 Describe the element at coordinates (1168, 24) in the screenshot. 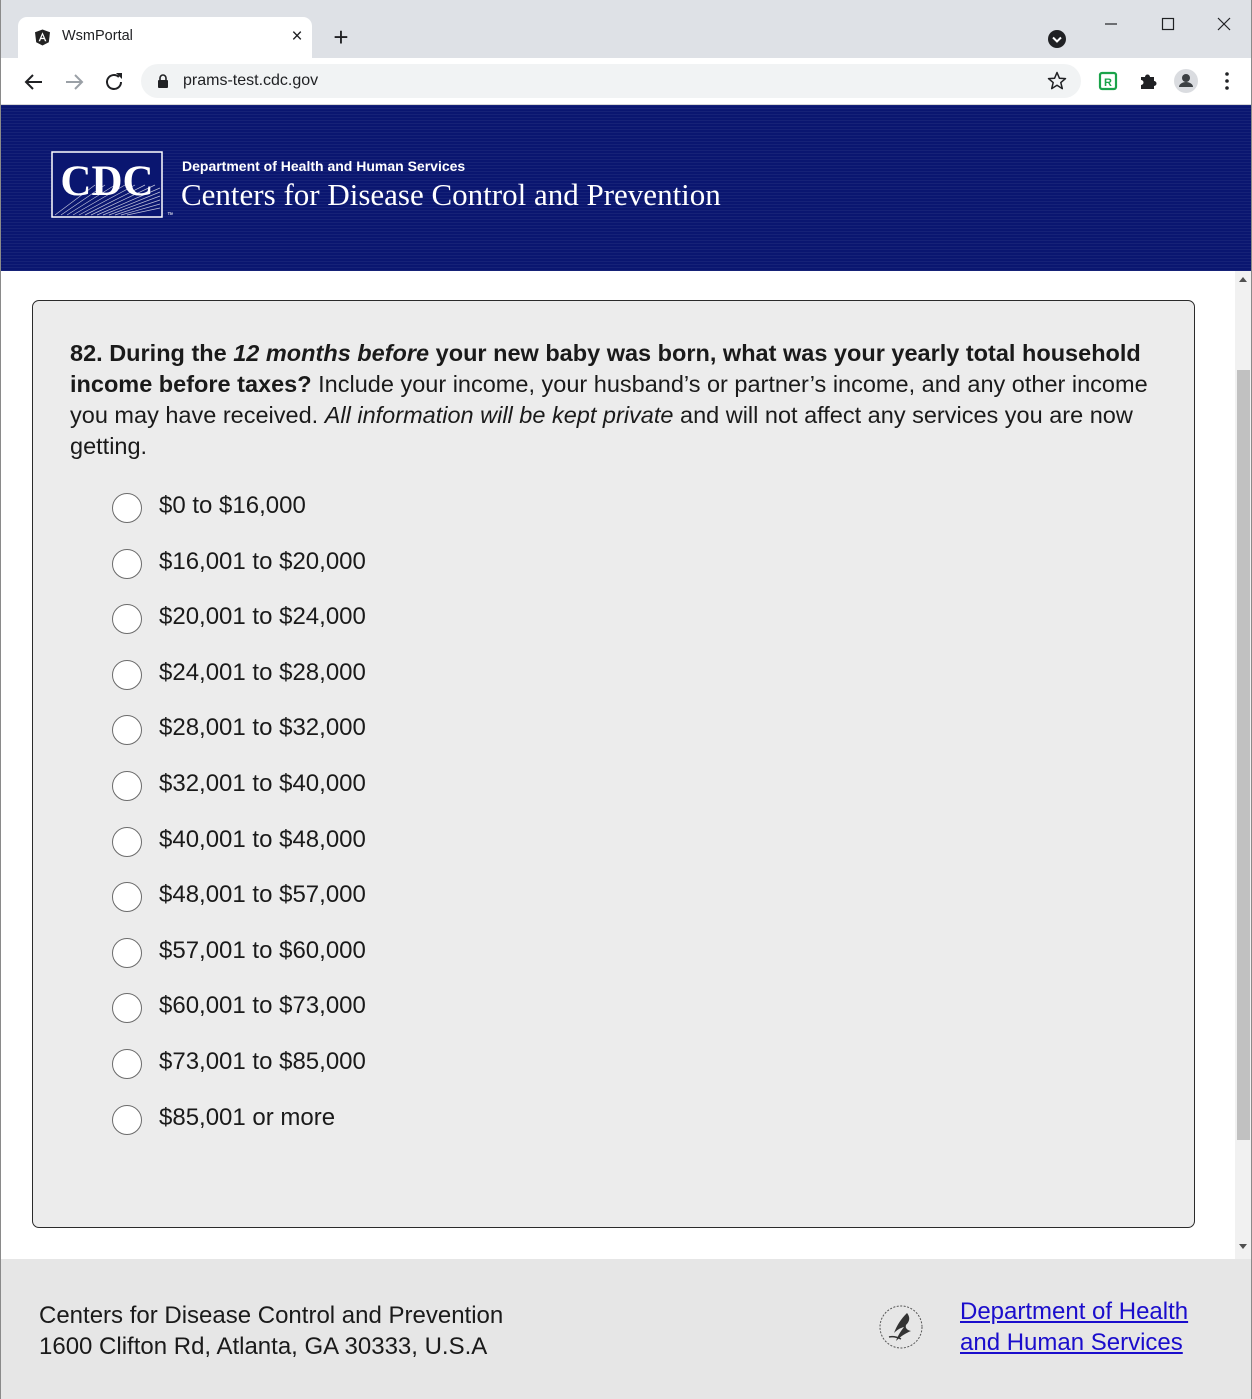

I see `maximize-icon` at that location.